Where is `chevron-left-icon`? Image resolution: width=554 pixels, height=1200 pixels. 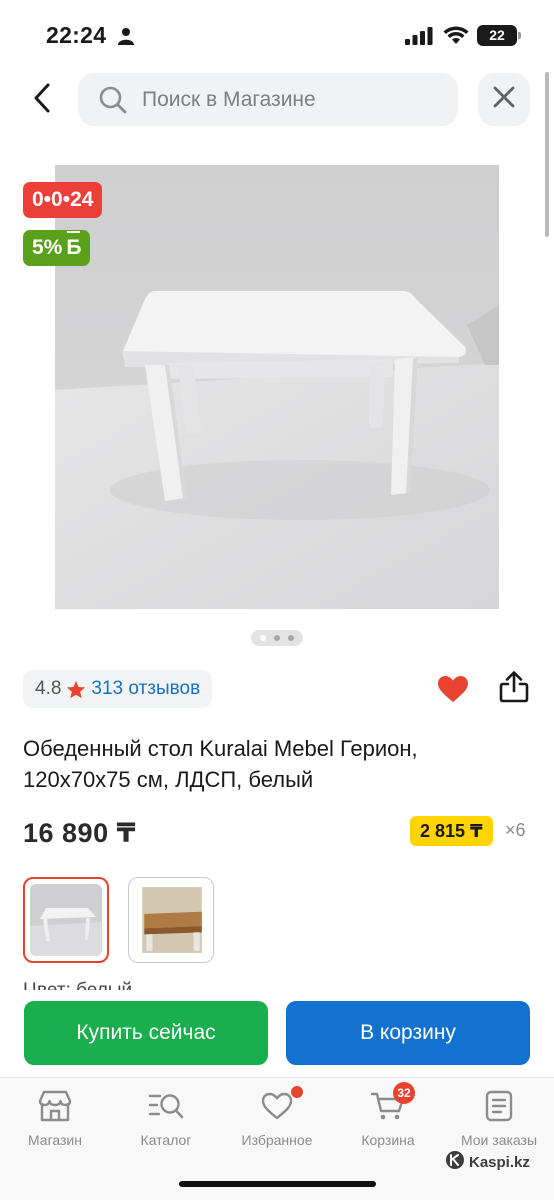 chevron-left-icon is located at coordinates (42, 100).